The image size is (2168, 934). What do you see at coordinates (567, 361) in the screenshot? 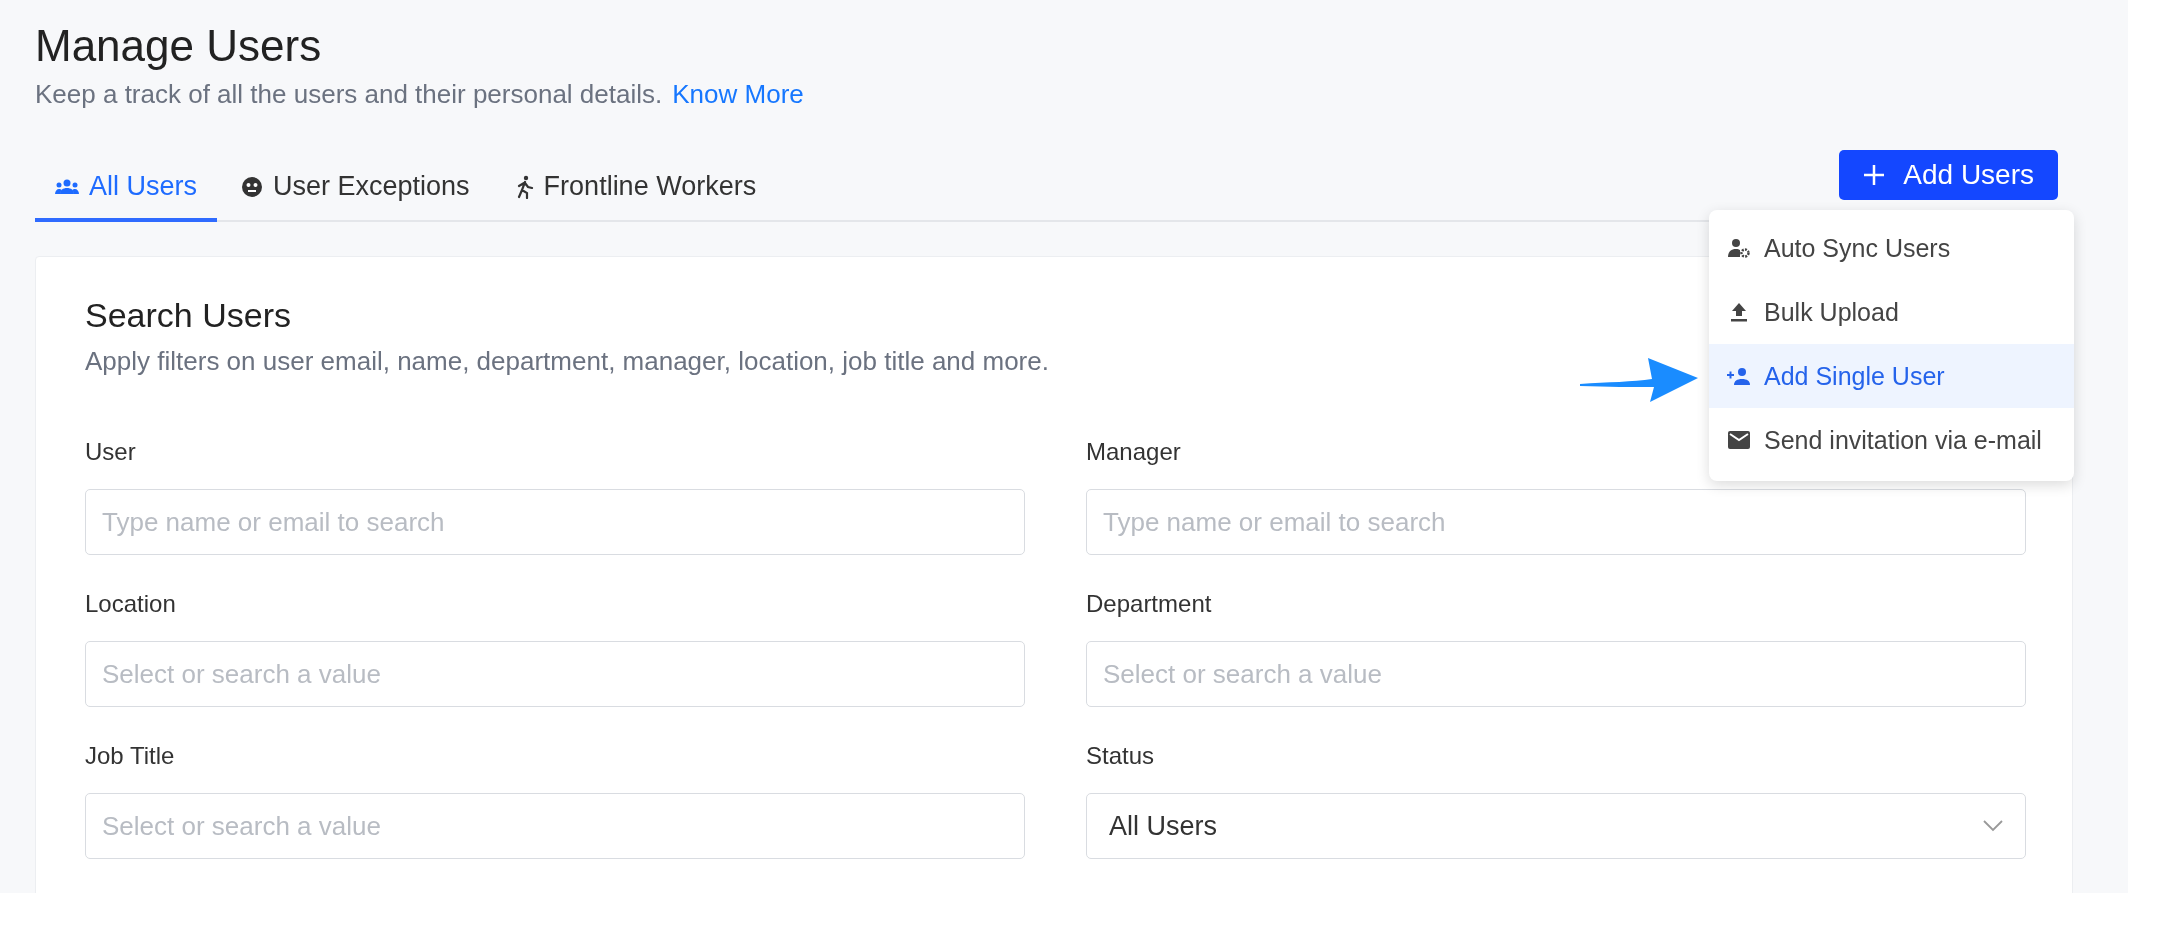
I see `card-description: Apply filters on user email, name, department, manager, location, job title and more.` at bounding box center [567, 361].